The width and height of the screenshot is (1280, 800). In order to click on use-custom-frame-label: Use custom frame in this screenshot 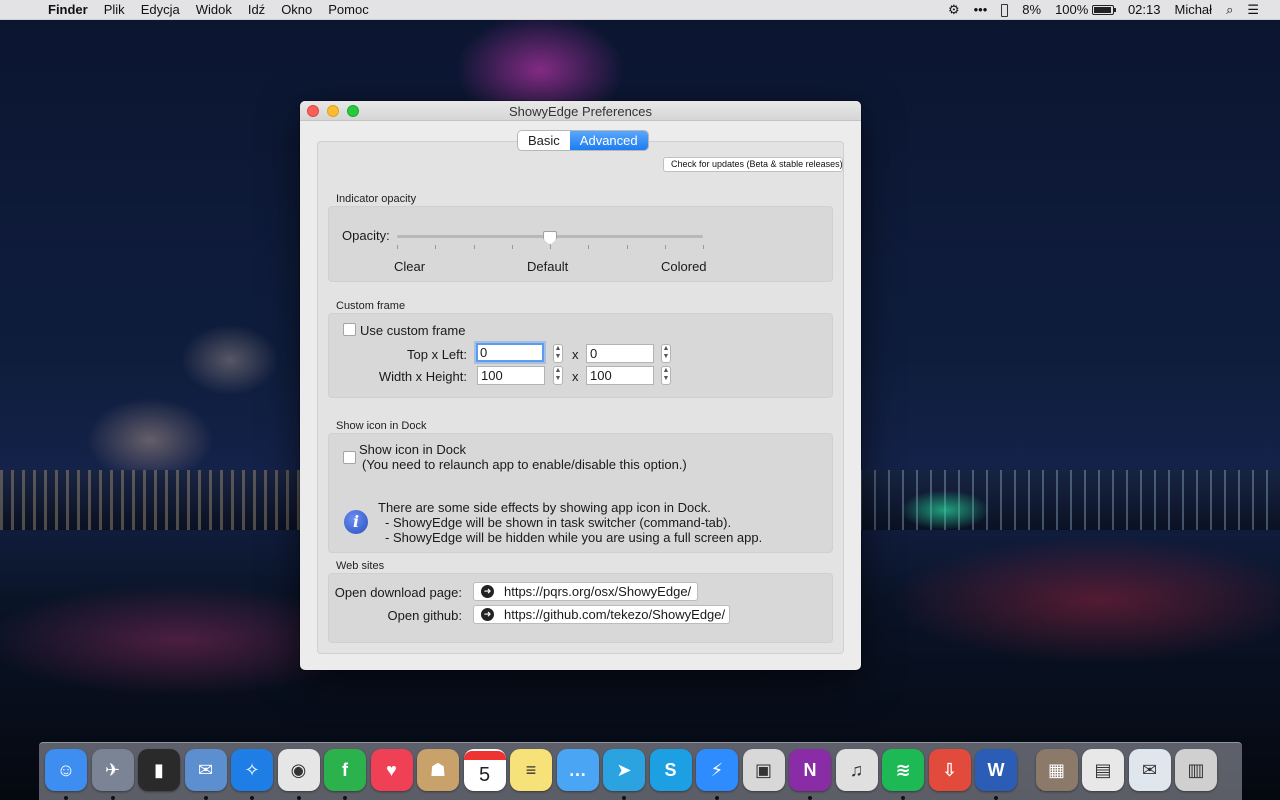, I will do `click(412, 330)`.